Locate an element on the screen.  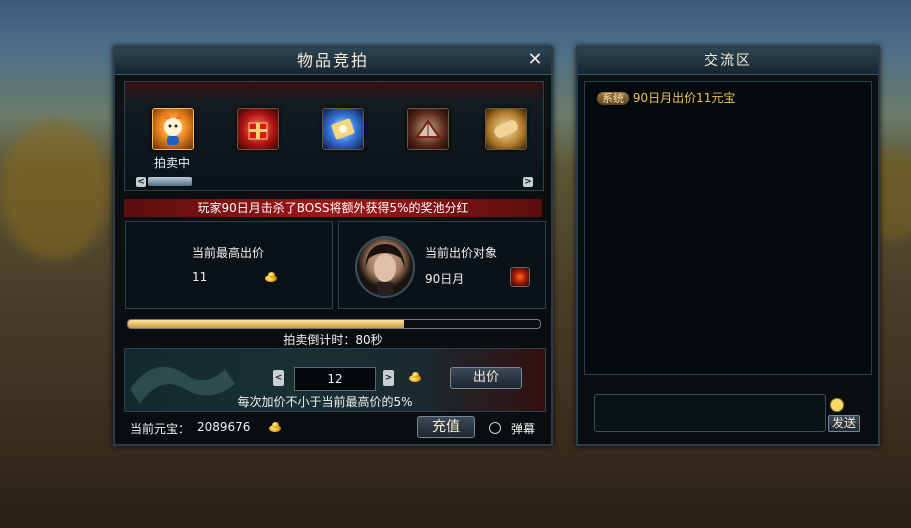
barrage-label: 弹幕 is located at coordinates (523, 429).